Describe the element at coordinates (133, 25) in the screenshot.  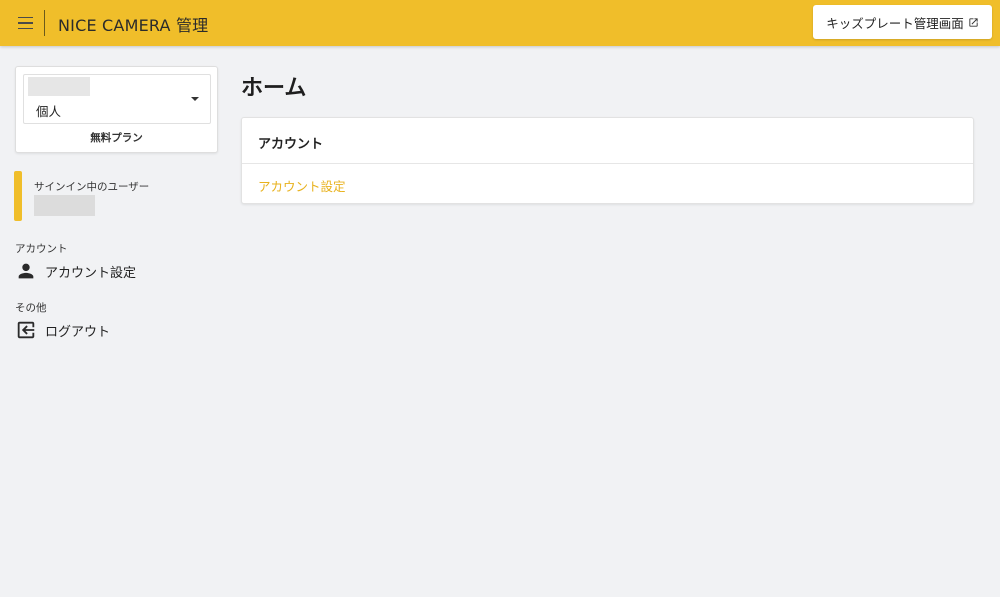
I see `app-title: NICE CAMERA 管理` at that location.